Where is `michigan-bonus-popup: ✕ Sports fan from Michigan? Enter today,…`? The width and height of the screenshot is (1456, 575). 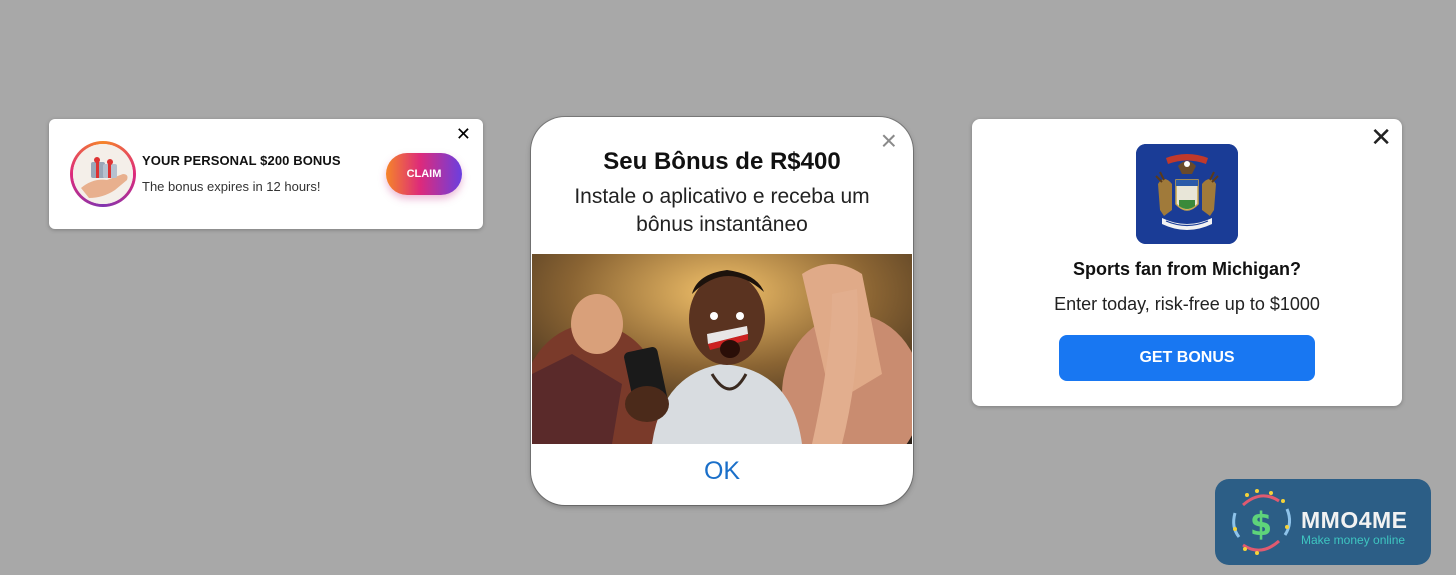 michigan-bonus-popup: ✕ Sports fan from Michigan? Enter today,… is located at coordinates (1187, 262).